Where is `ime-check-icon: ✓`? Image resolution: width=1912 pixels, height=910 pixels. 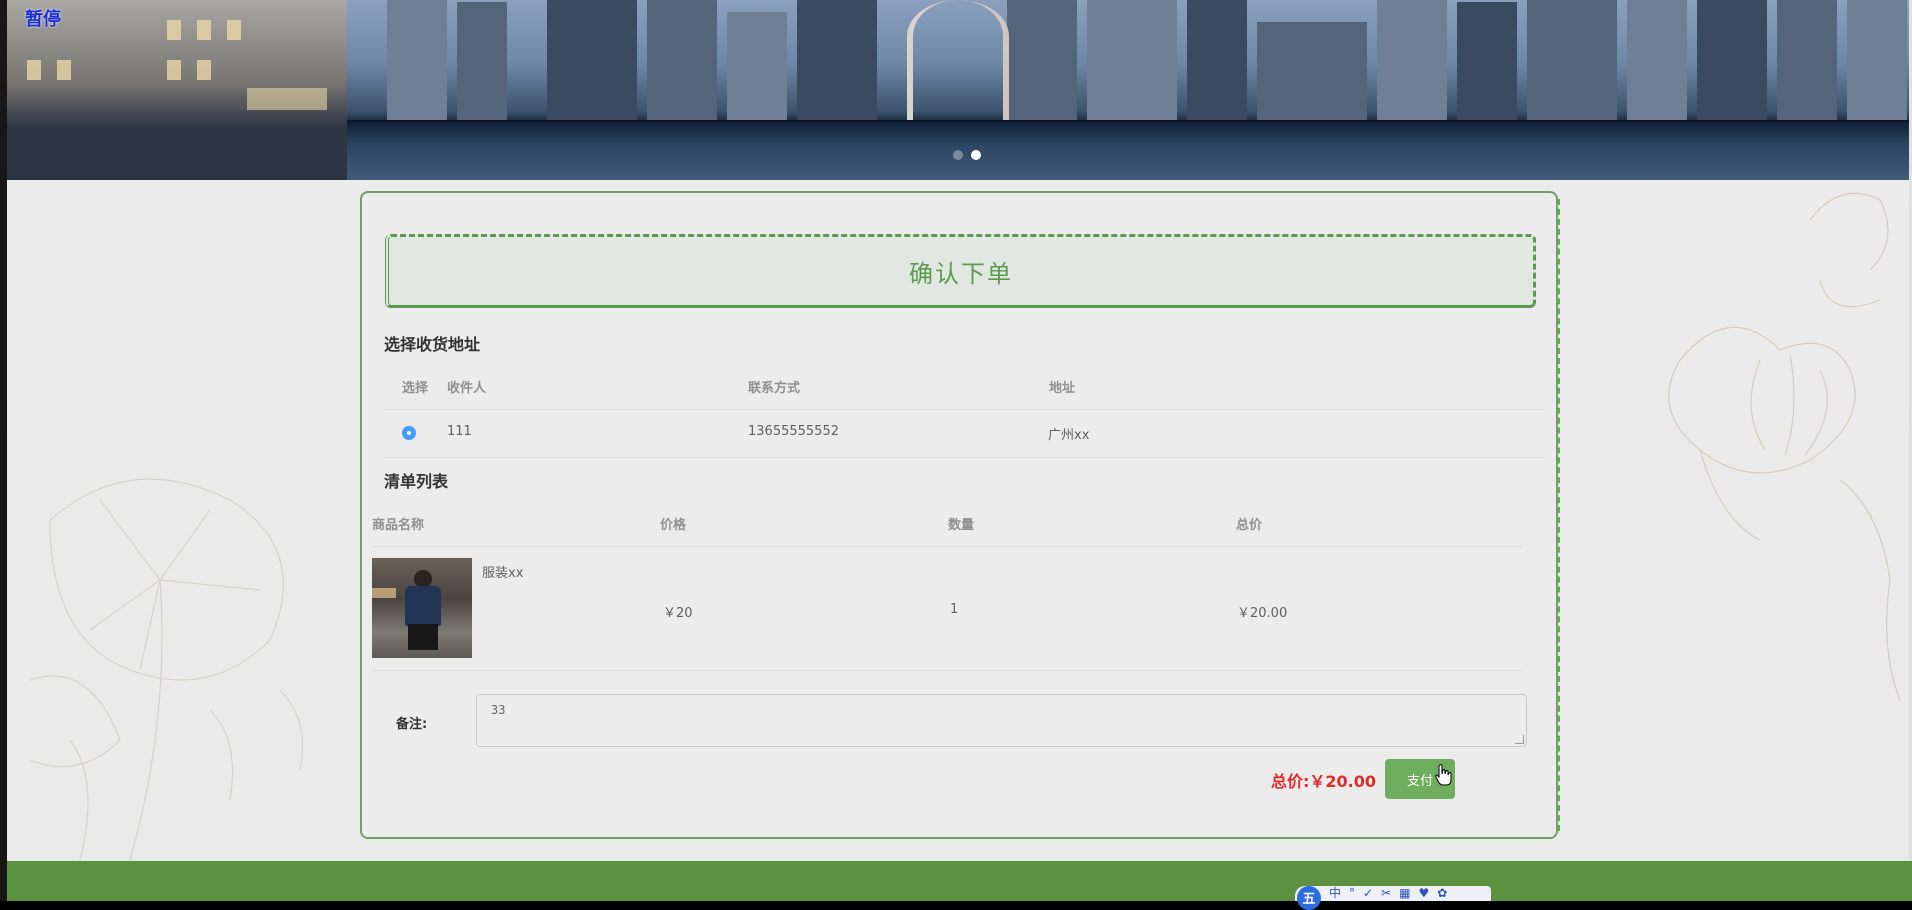 ime-check-icon: ✓ is located at coordinates (1368, 893).